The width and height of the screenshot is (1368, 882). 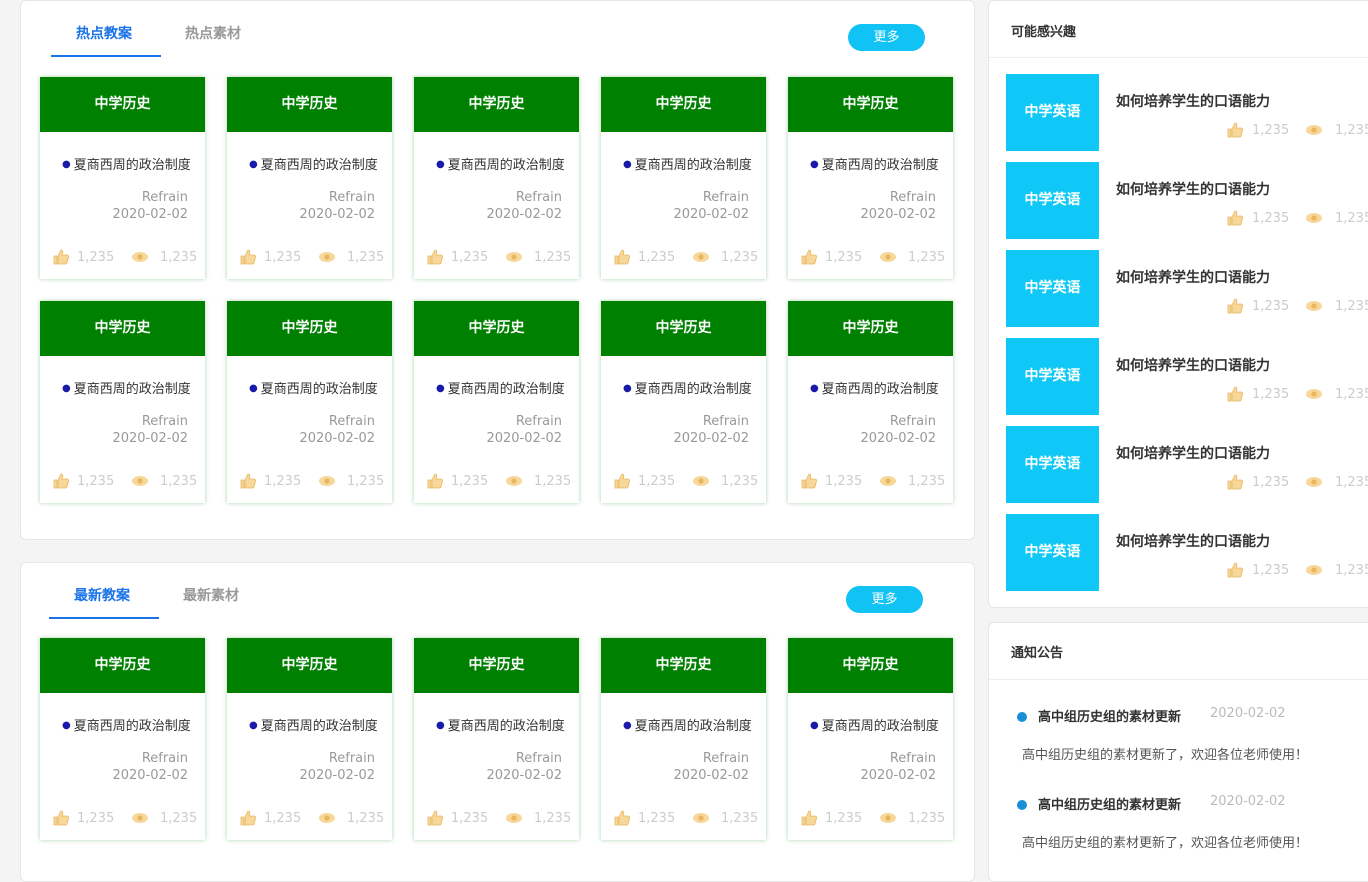 I want to click on hot-more-button: 更多, so click(x=886, y=37).